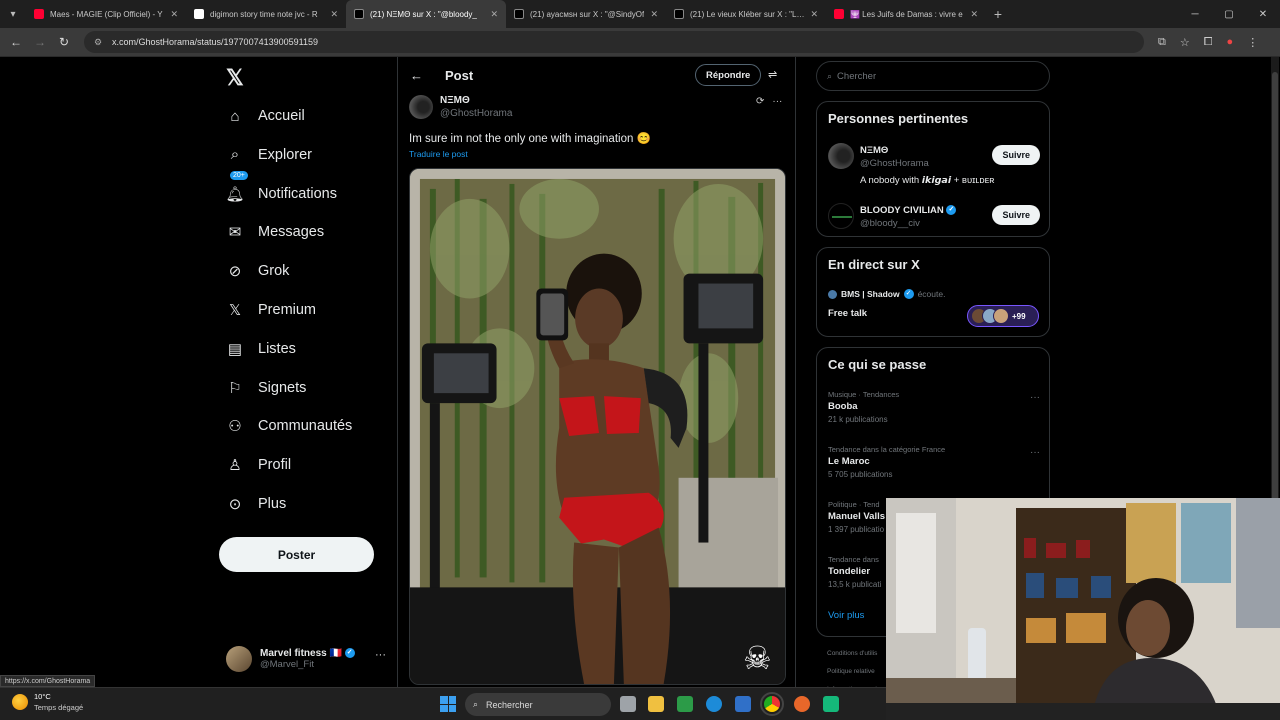 This screenshot has height=720, width=1280. Describe the element at coordinates (289, 426) in the screenshot. I see `nav-item-communautés: ⚇ Communautés` at that location.